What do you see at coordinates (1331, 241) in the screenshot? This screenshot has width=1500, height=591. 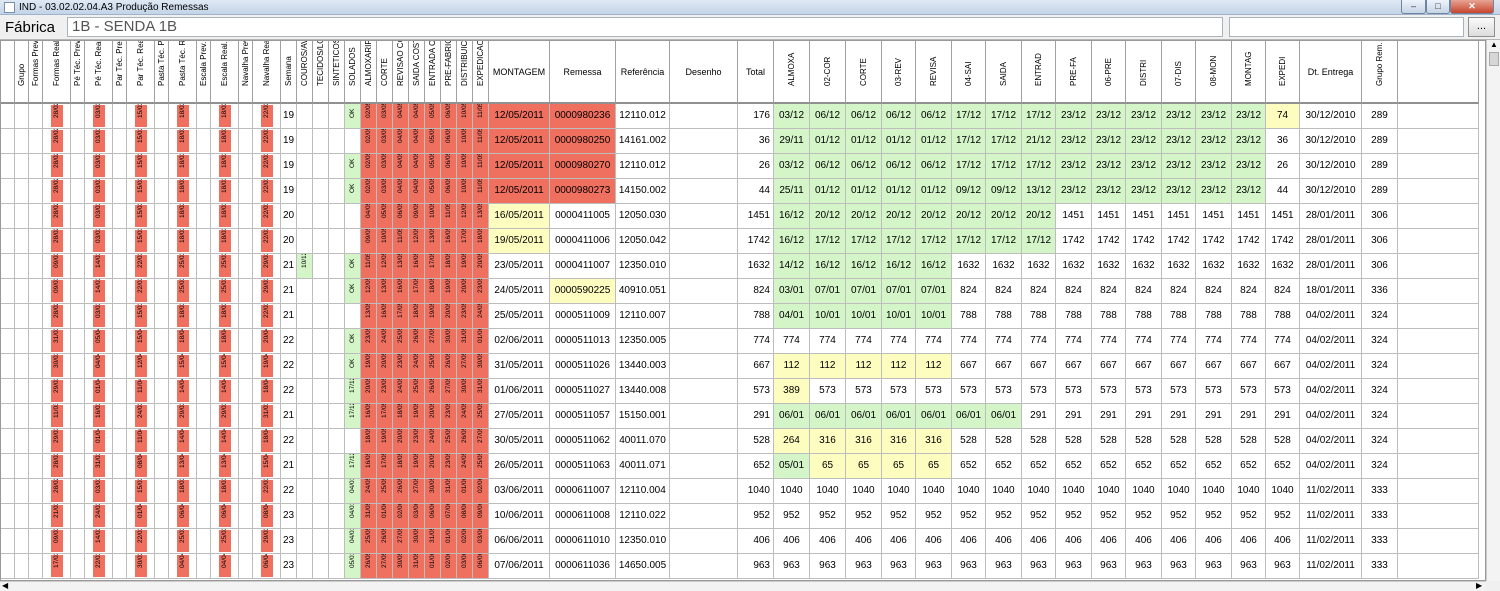 I see `entrega-cell: 28/01/2011` at bounding box center [1331, 241].